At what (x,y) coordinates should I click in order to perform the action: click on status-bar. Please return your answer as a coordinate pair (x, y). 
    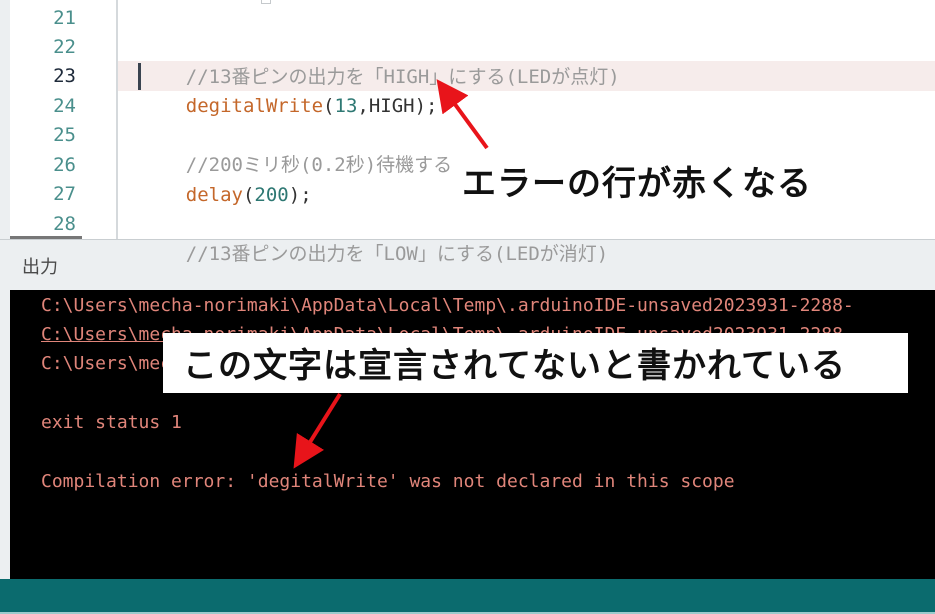
    Looking at the image, I should click on (467, 595).